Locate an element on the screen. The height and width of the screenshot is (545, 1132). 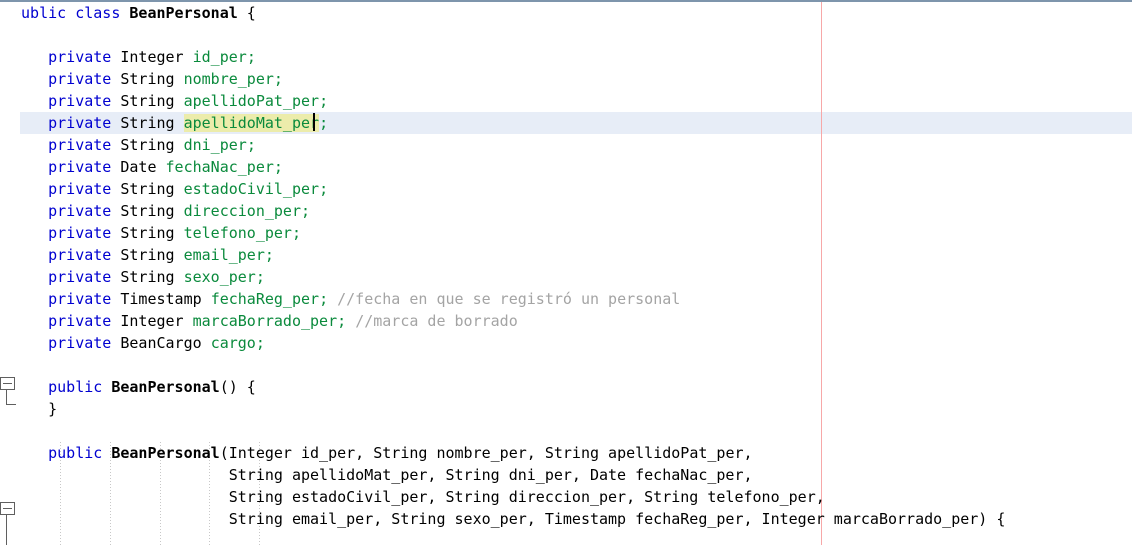
code-line: private String dni_per; is located at coordinates (134, 145).